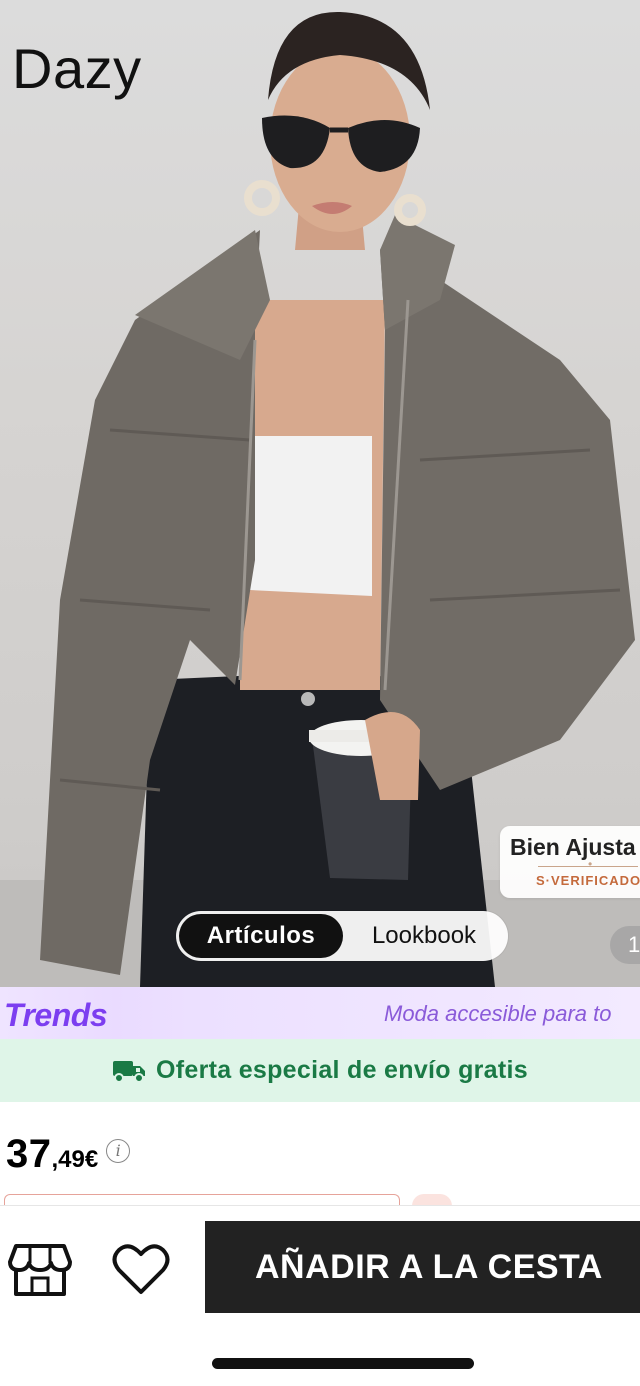  What do you see at coordinates (424, 936) in the screenshot?
I see `tab-lookbook: Lookbook` at bounding box center [424, 936].